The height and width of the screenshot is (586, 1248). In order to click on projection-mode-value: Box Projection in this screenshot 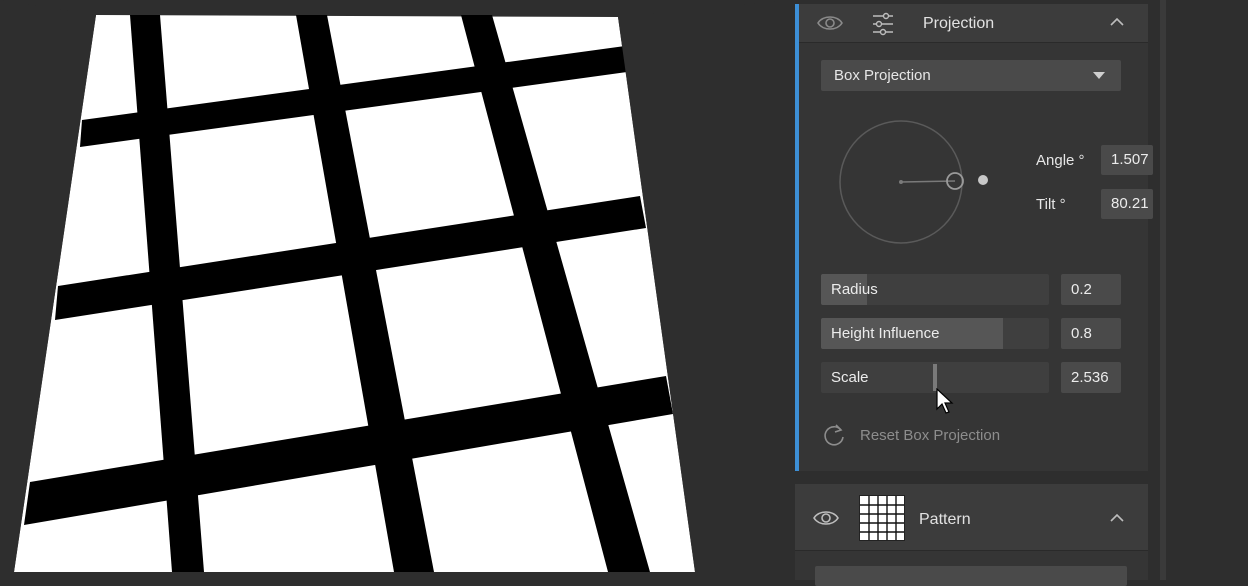, I will do `click(882, 75)`.